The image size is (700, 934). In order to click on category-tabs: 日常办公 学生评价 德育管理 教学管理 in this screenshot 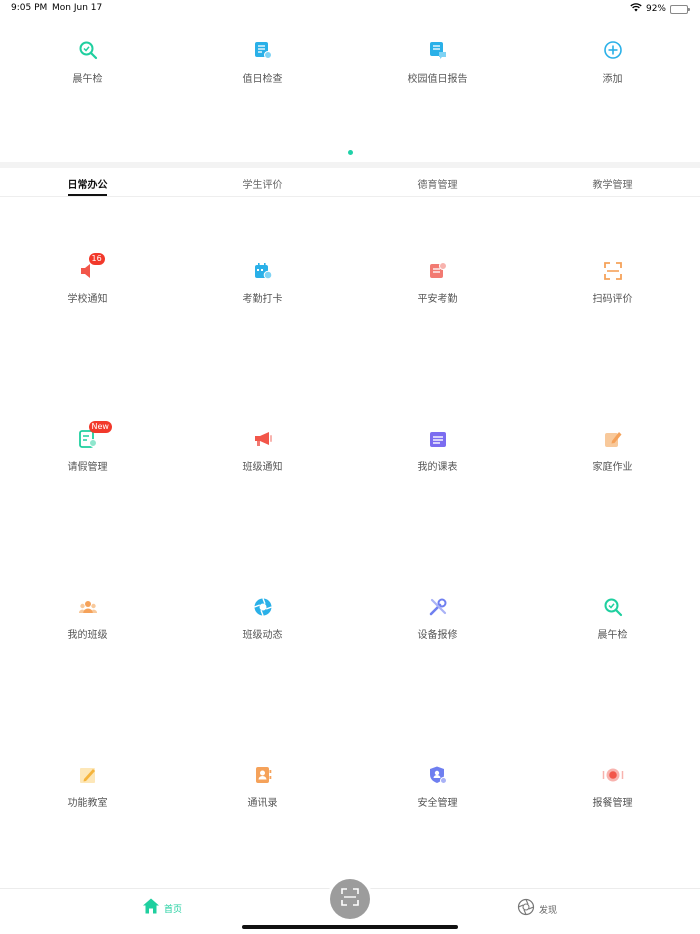, I will do `click(350, 182)`.